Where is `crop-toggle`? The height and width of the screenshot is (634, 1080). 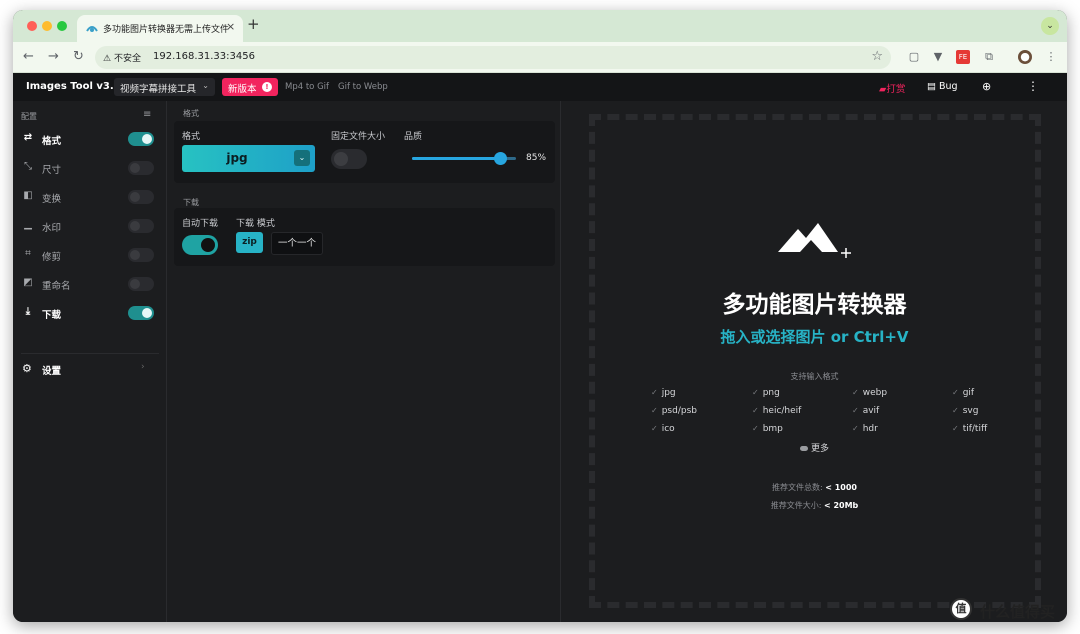
crop-toggle is located at coordinates (141, 255).